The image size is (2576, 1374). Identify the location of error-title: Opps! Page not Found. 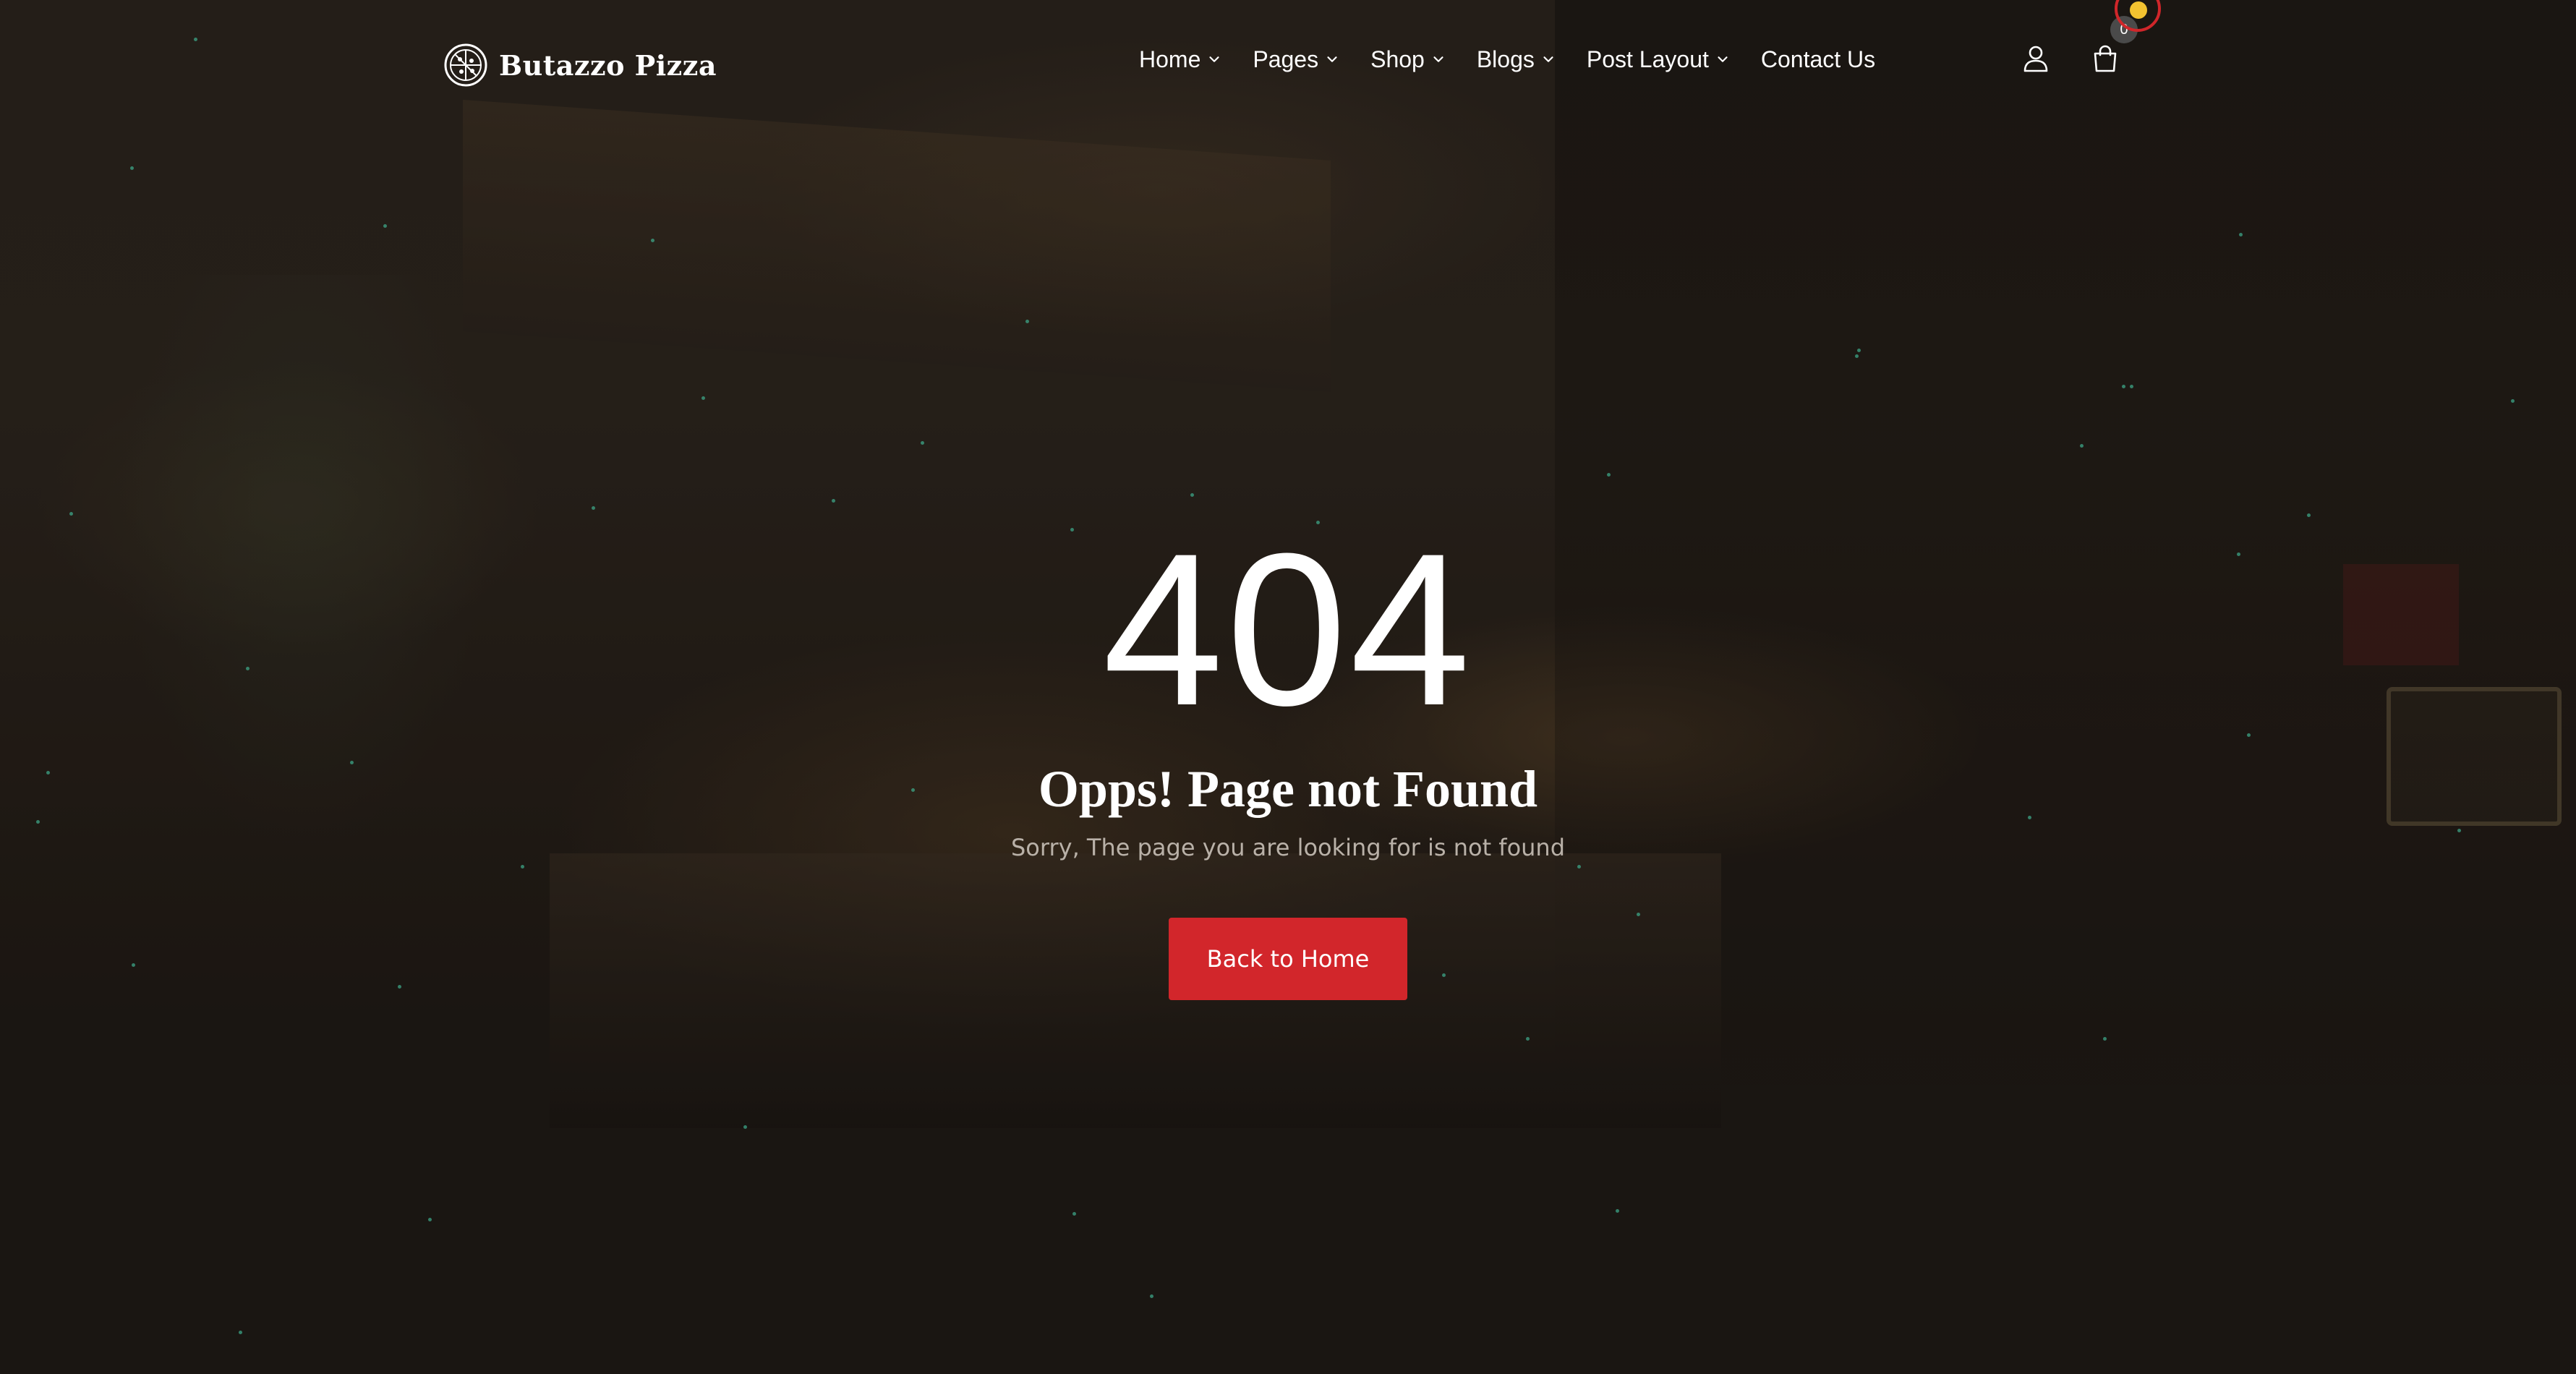
(1288, 789).